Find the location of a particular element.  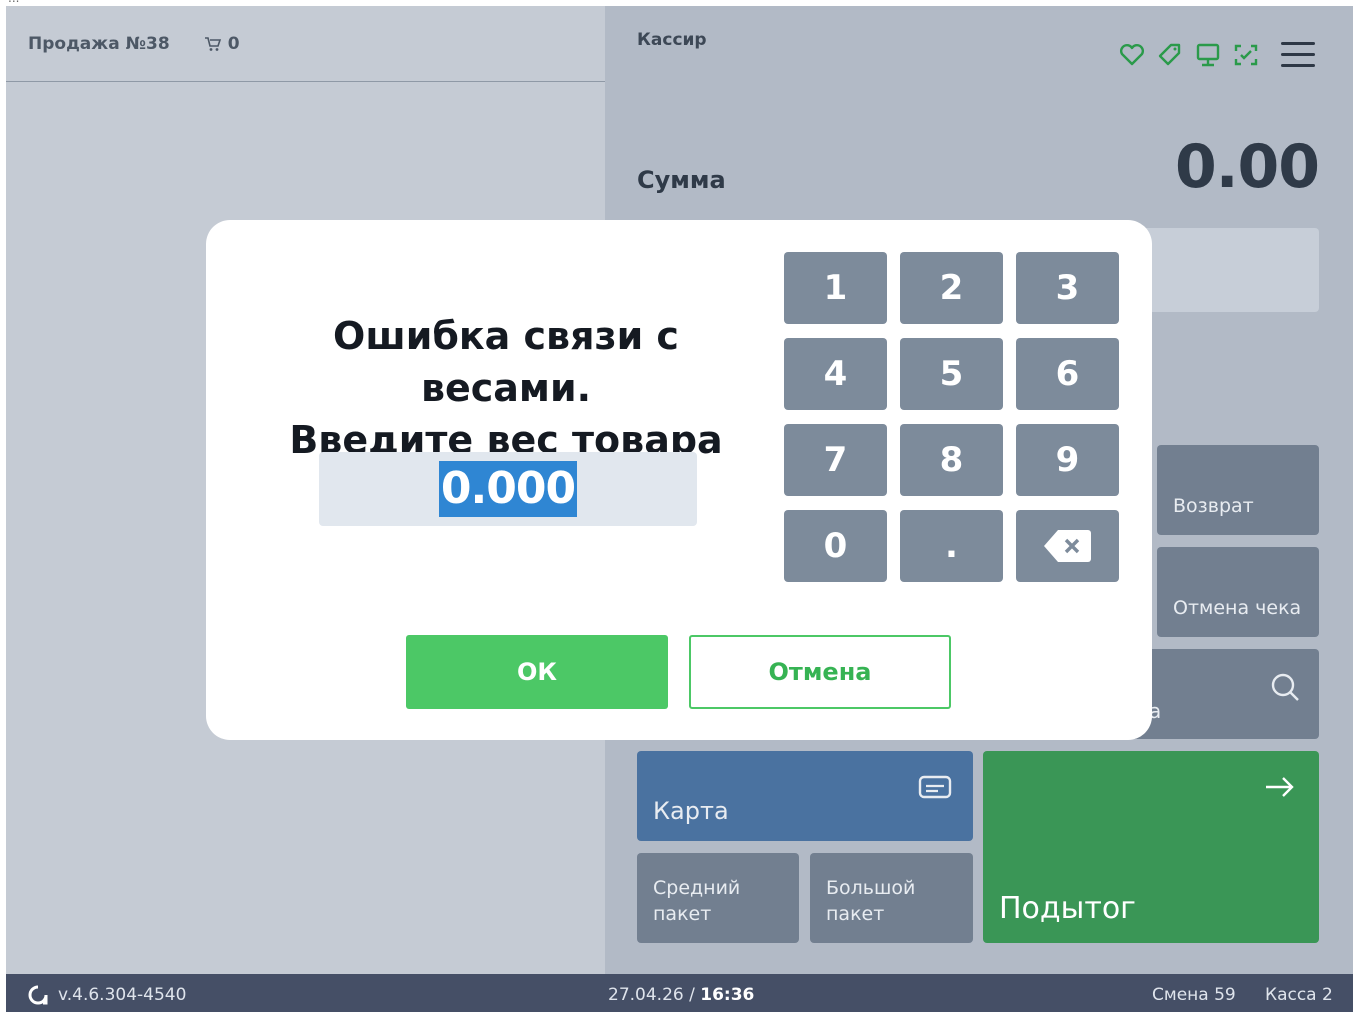

date-time: 27.04.26 / 16:36 is located at coordinates (681, 995).